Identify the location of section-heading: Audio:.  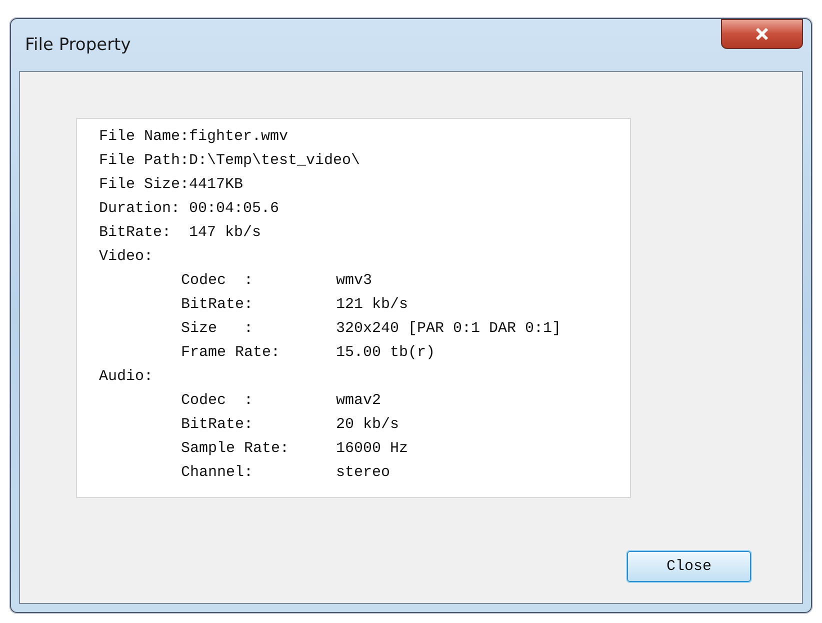
(126, 377).